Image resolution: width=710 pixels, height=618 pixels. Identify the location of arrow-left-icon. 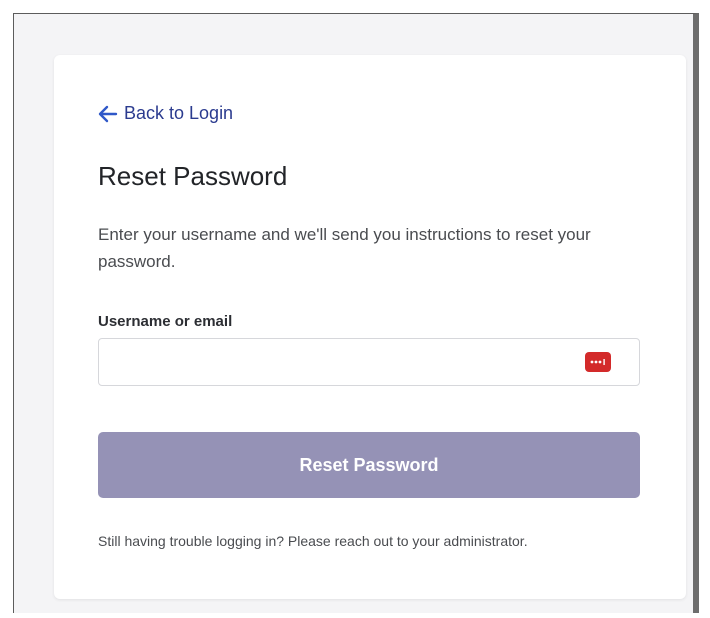
(108, 114).